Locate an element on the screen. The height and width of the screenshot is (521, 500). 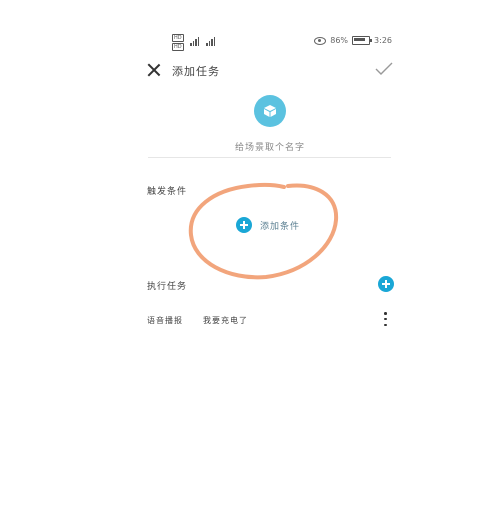
add-circle-icon is located at coordinates (244, 225).